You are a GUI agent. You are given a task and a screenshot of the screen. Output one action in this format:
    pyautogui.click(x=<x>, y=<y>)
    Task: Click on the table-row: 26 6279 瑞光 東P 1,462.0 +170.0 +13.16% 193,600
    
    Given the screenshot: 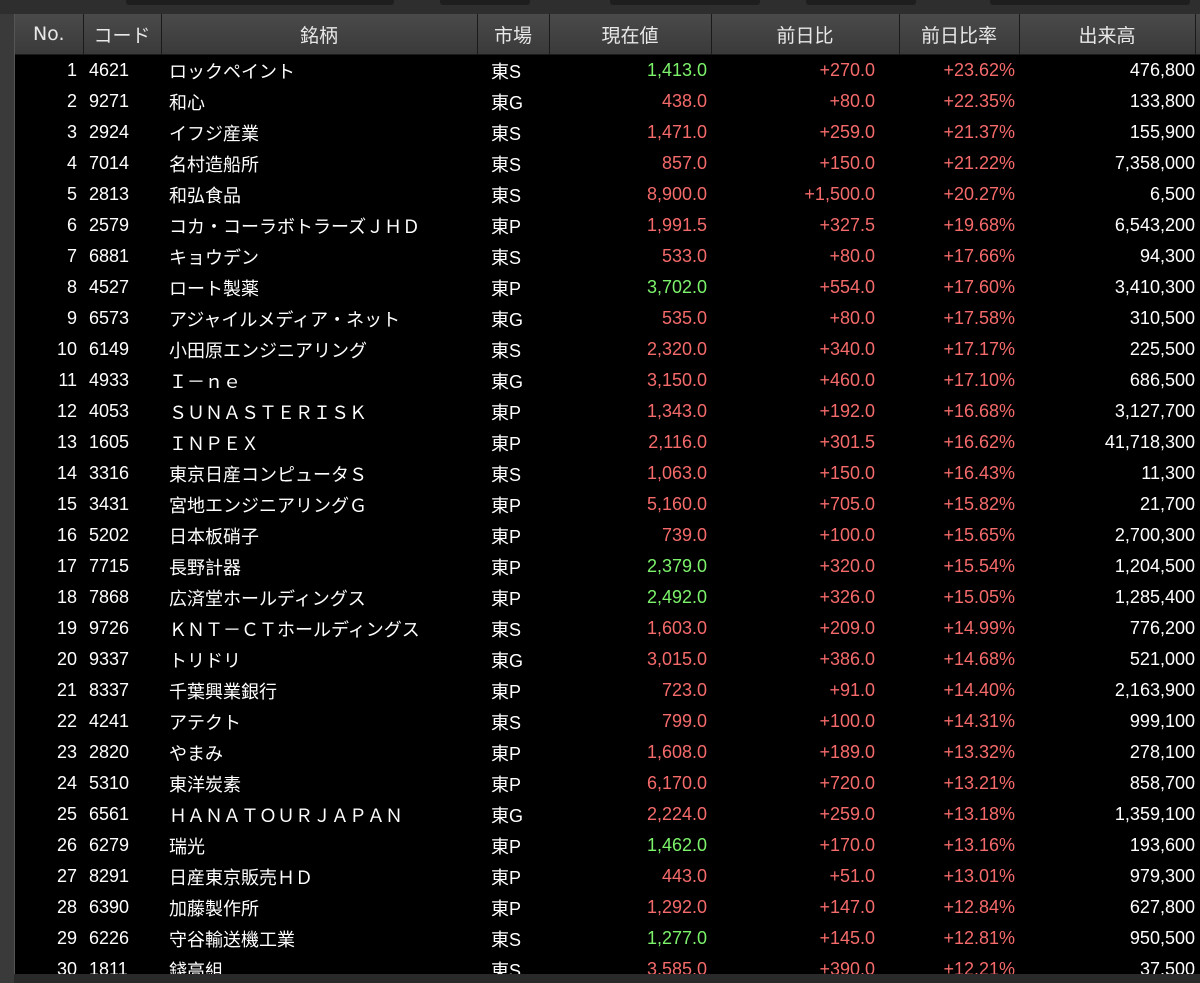 What is the action you would take?
    pyautogui.click(x=607, y=845)
    